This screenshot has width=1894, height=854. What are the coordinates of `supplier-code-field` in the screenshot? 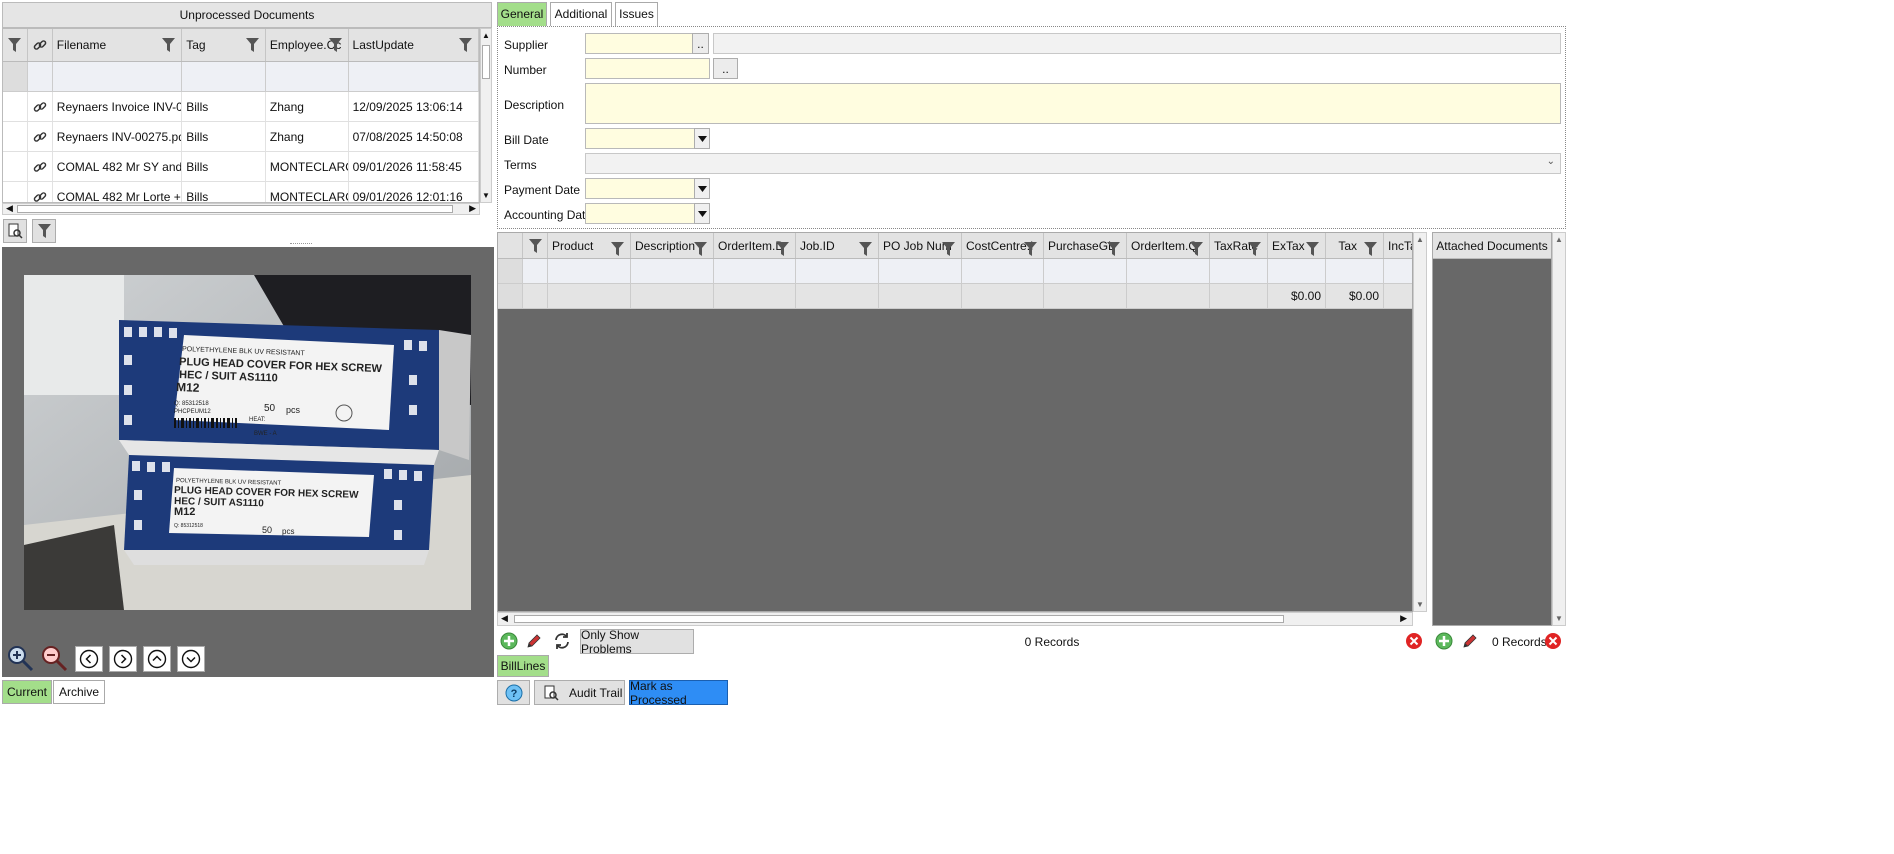 It's located at (639, 43).